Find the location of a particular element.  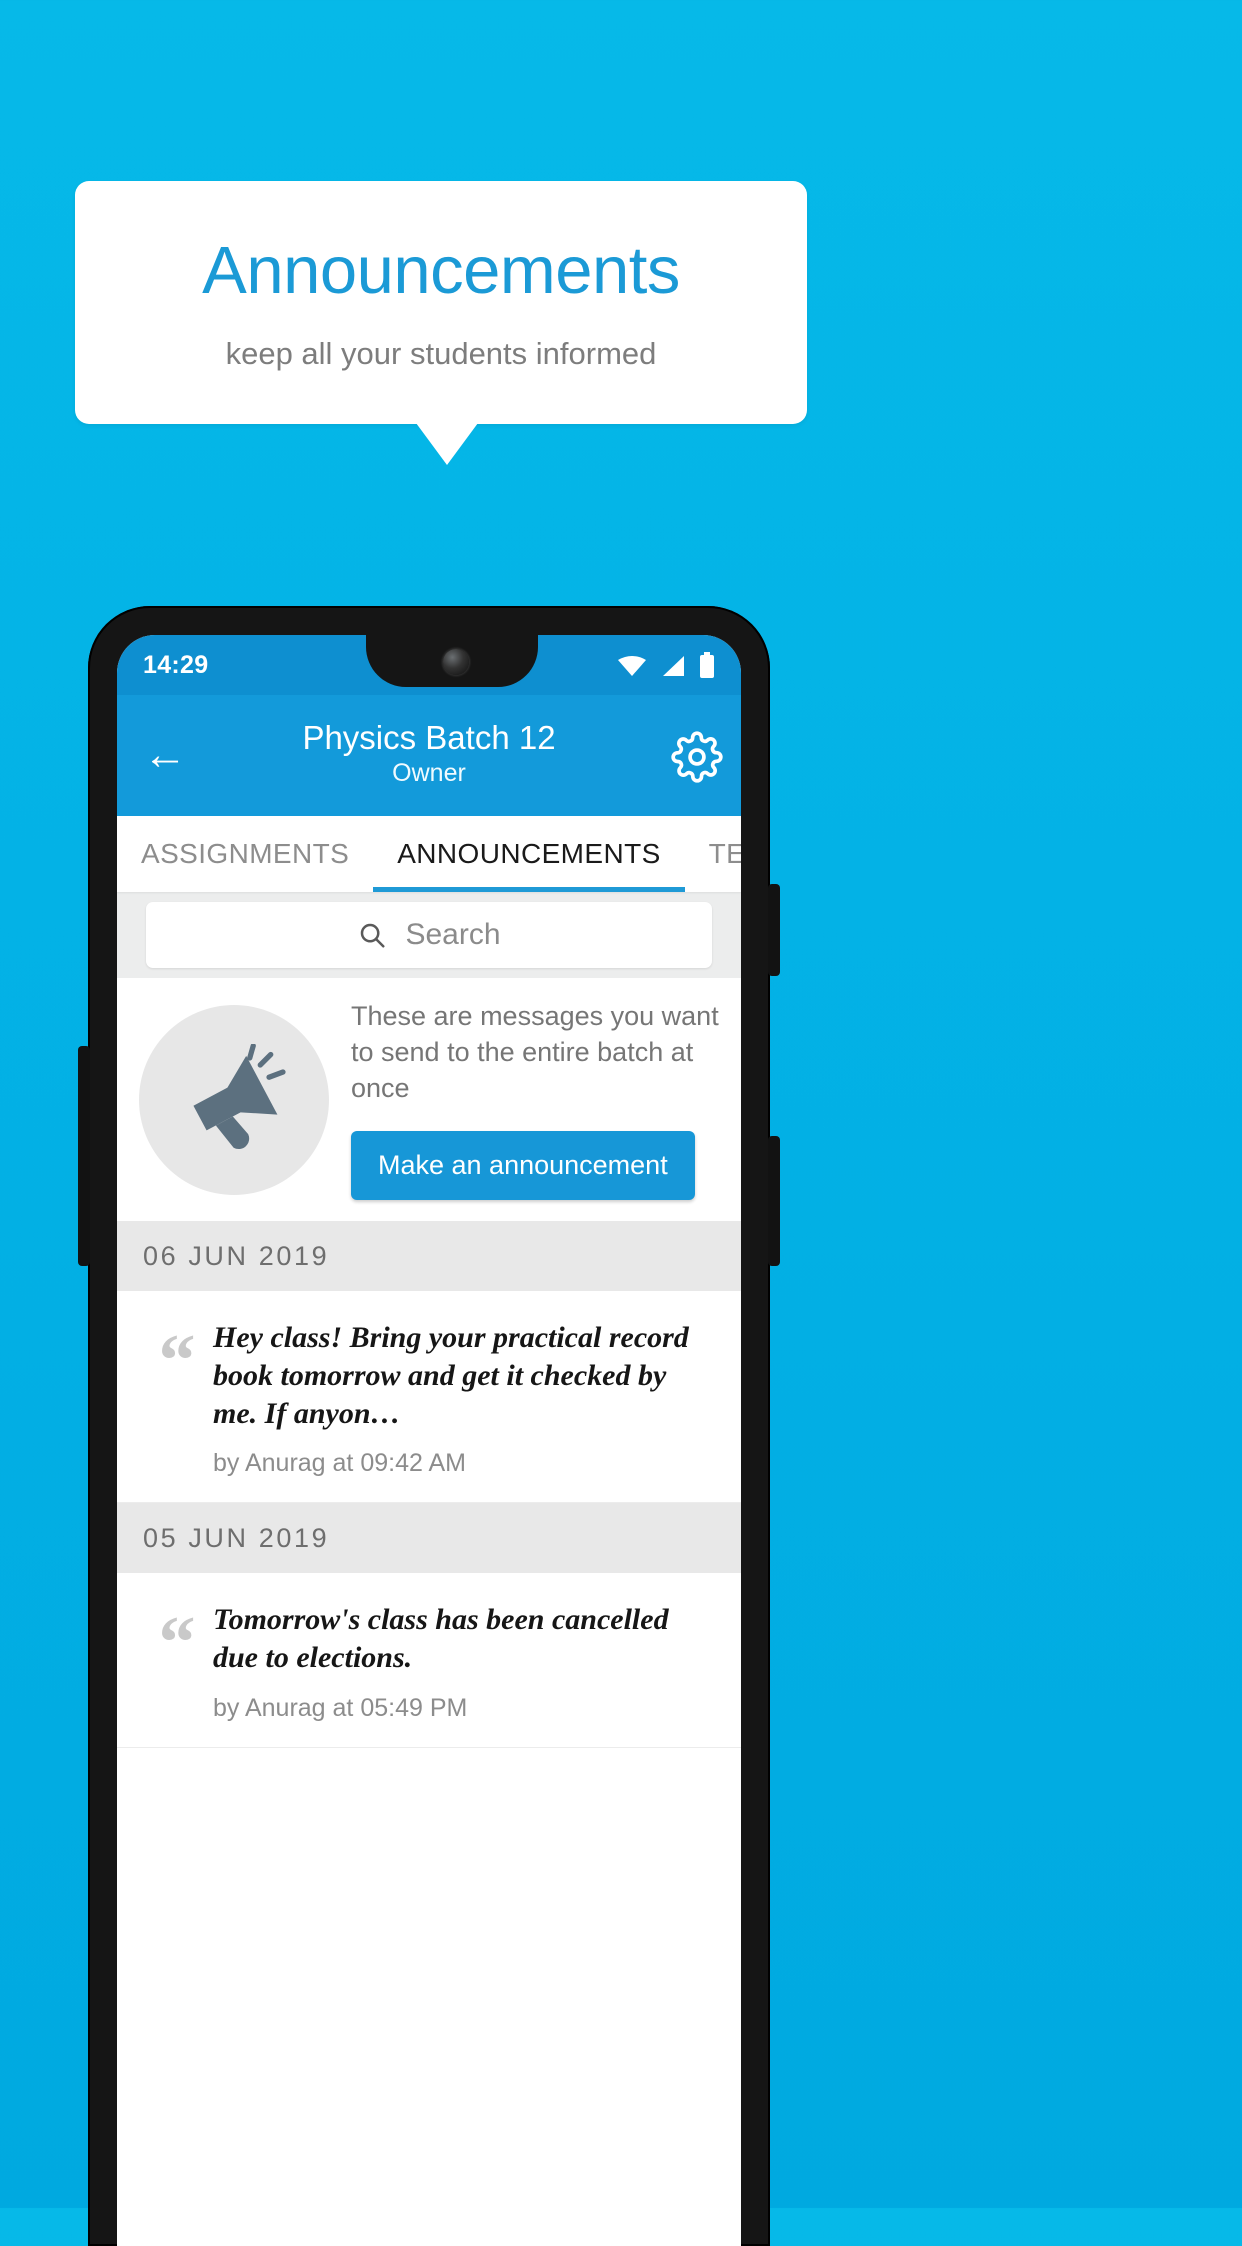

status-icons is located at coordinates (666, 665).